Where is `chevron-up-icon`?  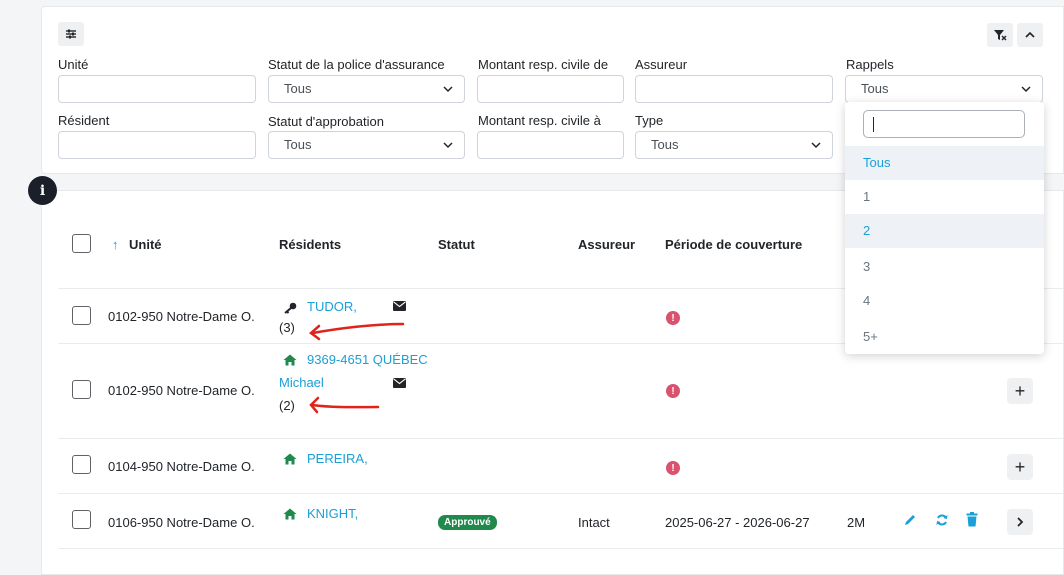
chevron-up-icon is located at coordinates (1030, 34).